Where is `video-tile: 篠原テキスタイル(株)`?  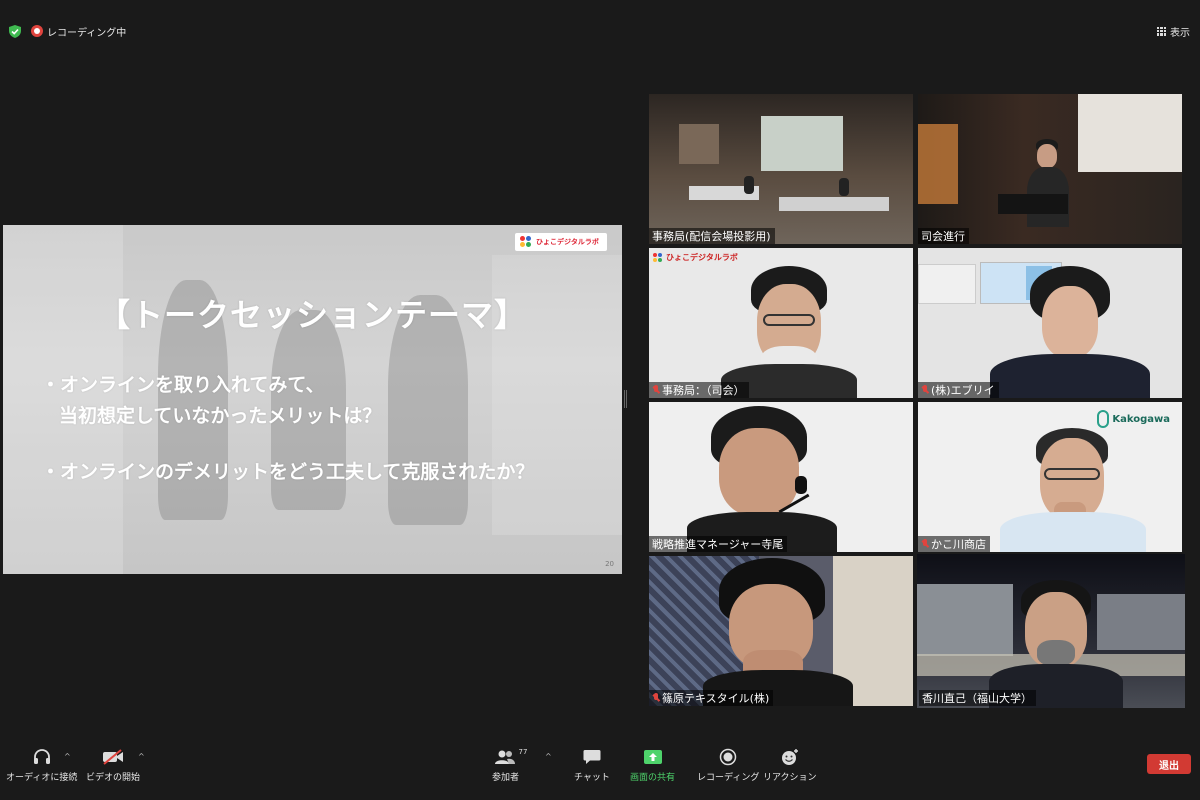
video-tile: 篠原テキスタイル(株) is located at coordinates (781, 631).